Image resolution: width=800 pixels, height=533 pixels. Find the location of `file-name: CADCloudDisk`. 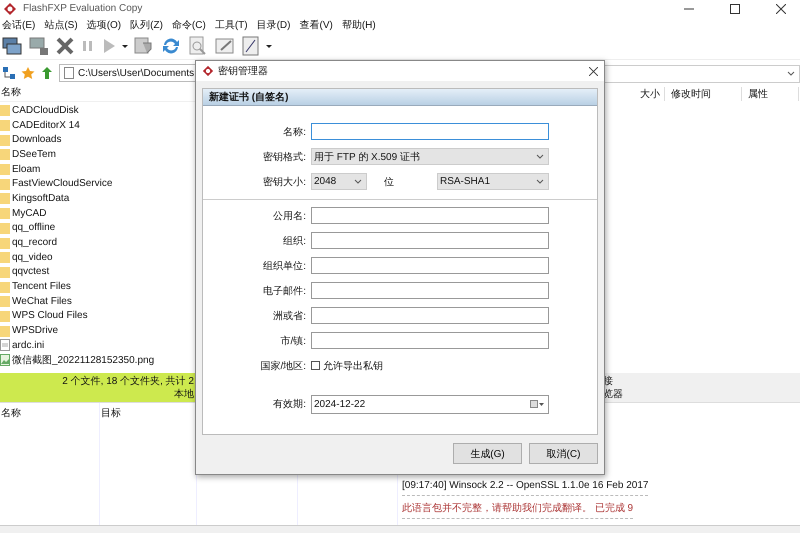

file-name: CADCloudDisk is located at coordinates (45, 110).